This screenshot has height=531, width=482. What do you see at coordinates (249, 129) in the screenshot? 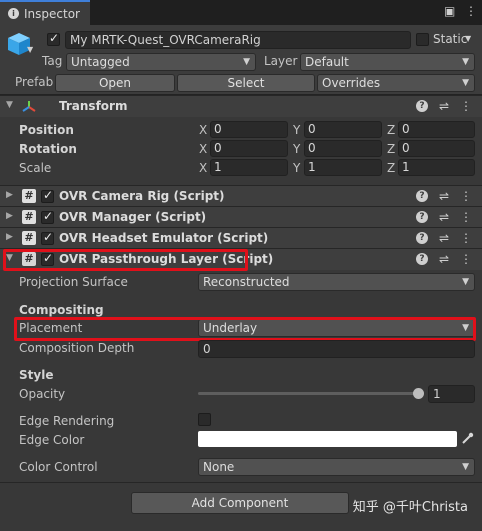
I see `position-x-field: 0` at bounding box center [249, 129].